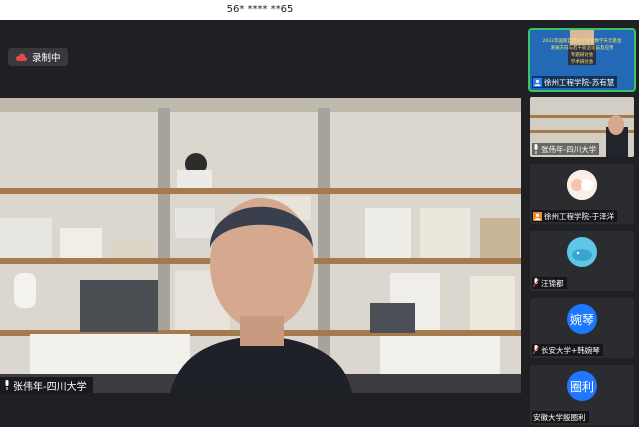  I want to click on participant-tile: 圈利 安徽大学殷圈利, so click(582, 395).